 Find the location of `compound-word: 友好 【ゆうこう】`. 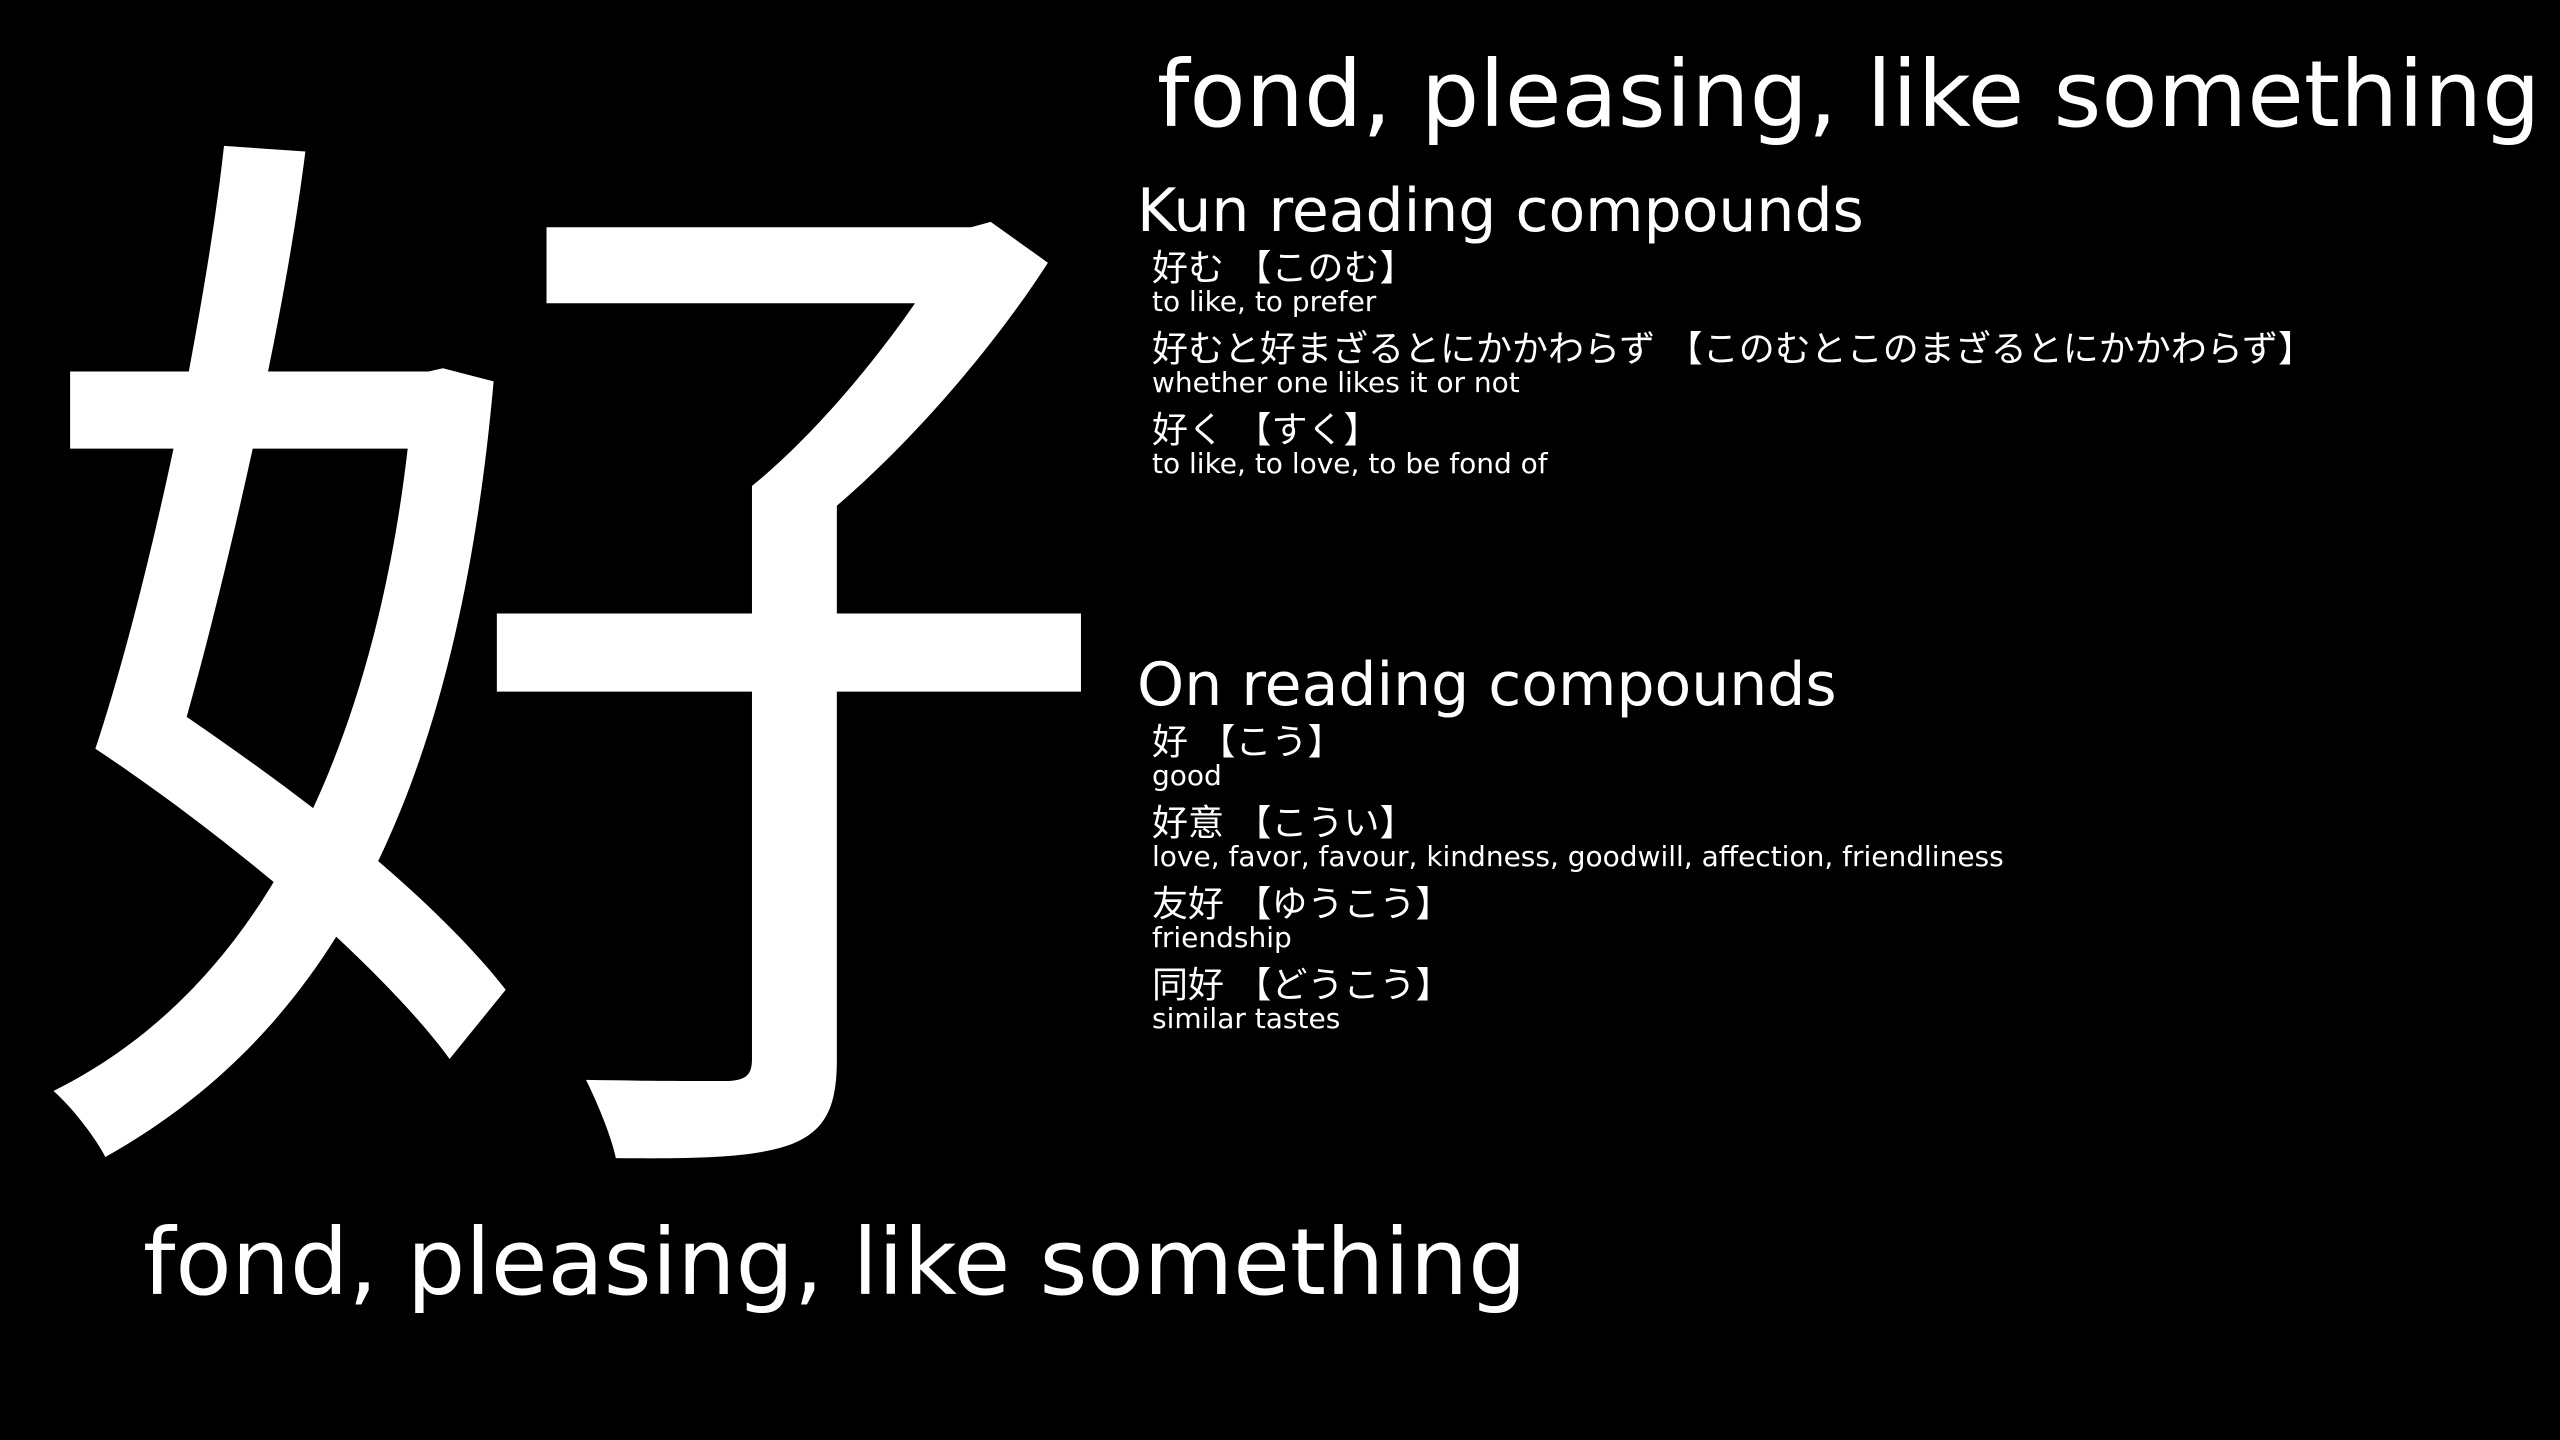

compound-word: 友好 【ゆうこう】 is located at coordinates (1302, 904).